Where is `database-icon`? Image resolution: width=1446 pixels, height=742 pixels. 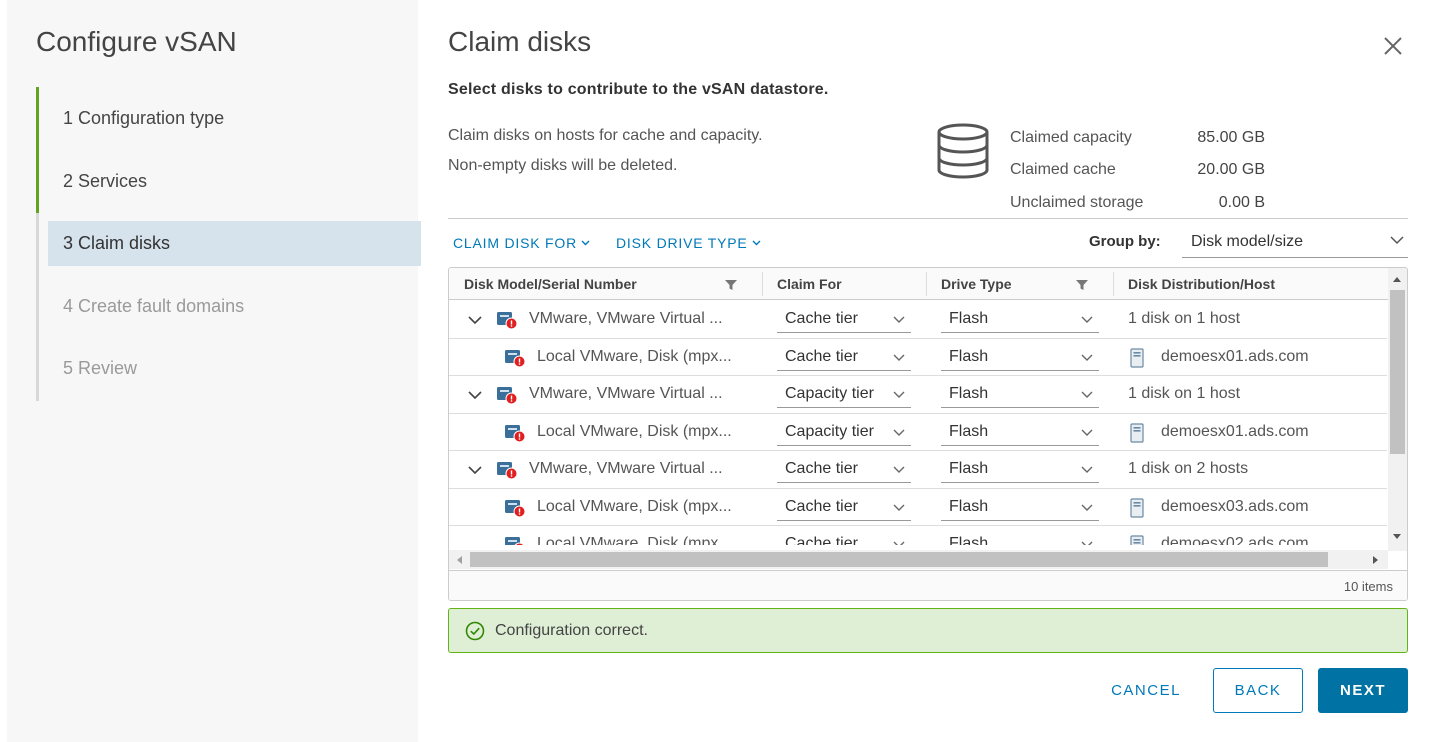 database-icon is located at coordinates (963, 151).